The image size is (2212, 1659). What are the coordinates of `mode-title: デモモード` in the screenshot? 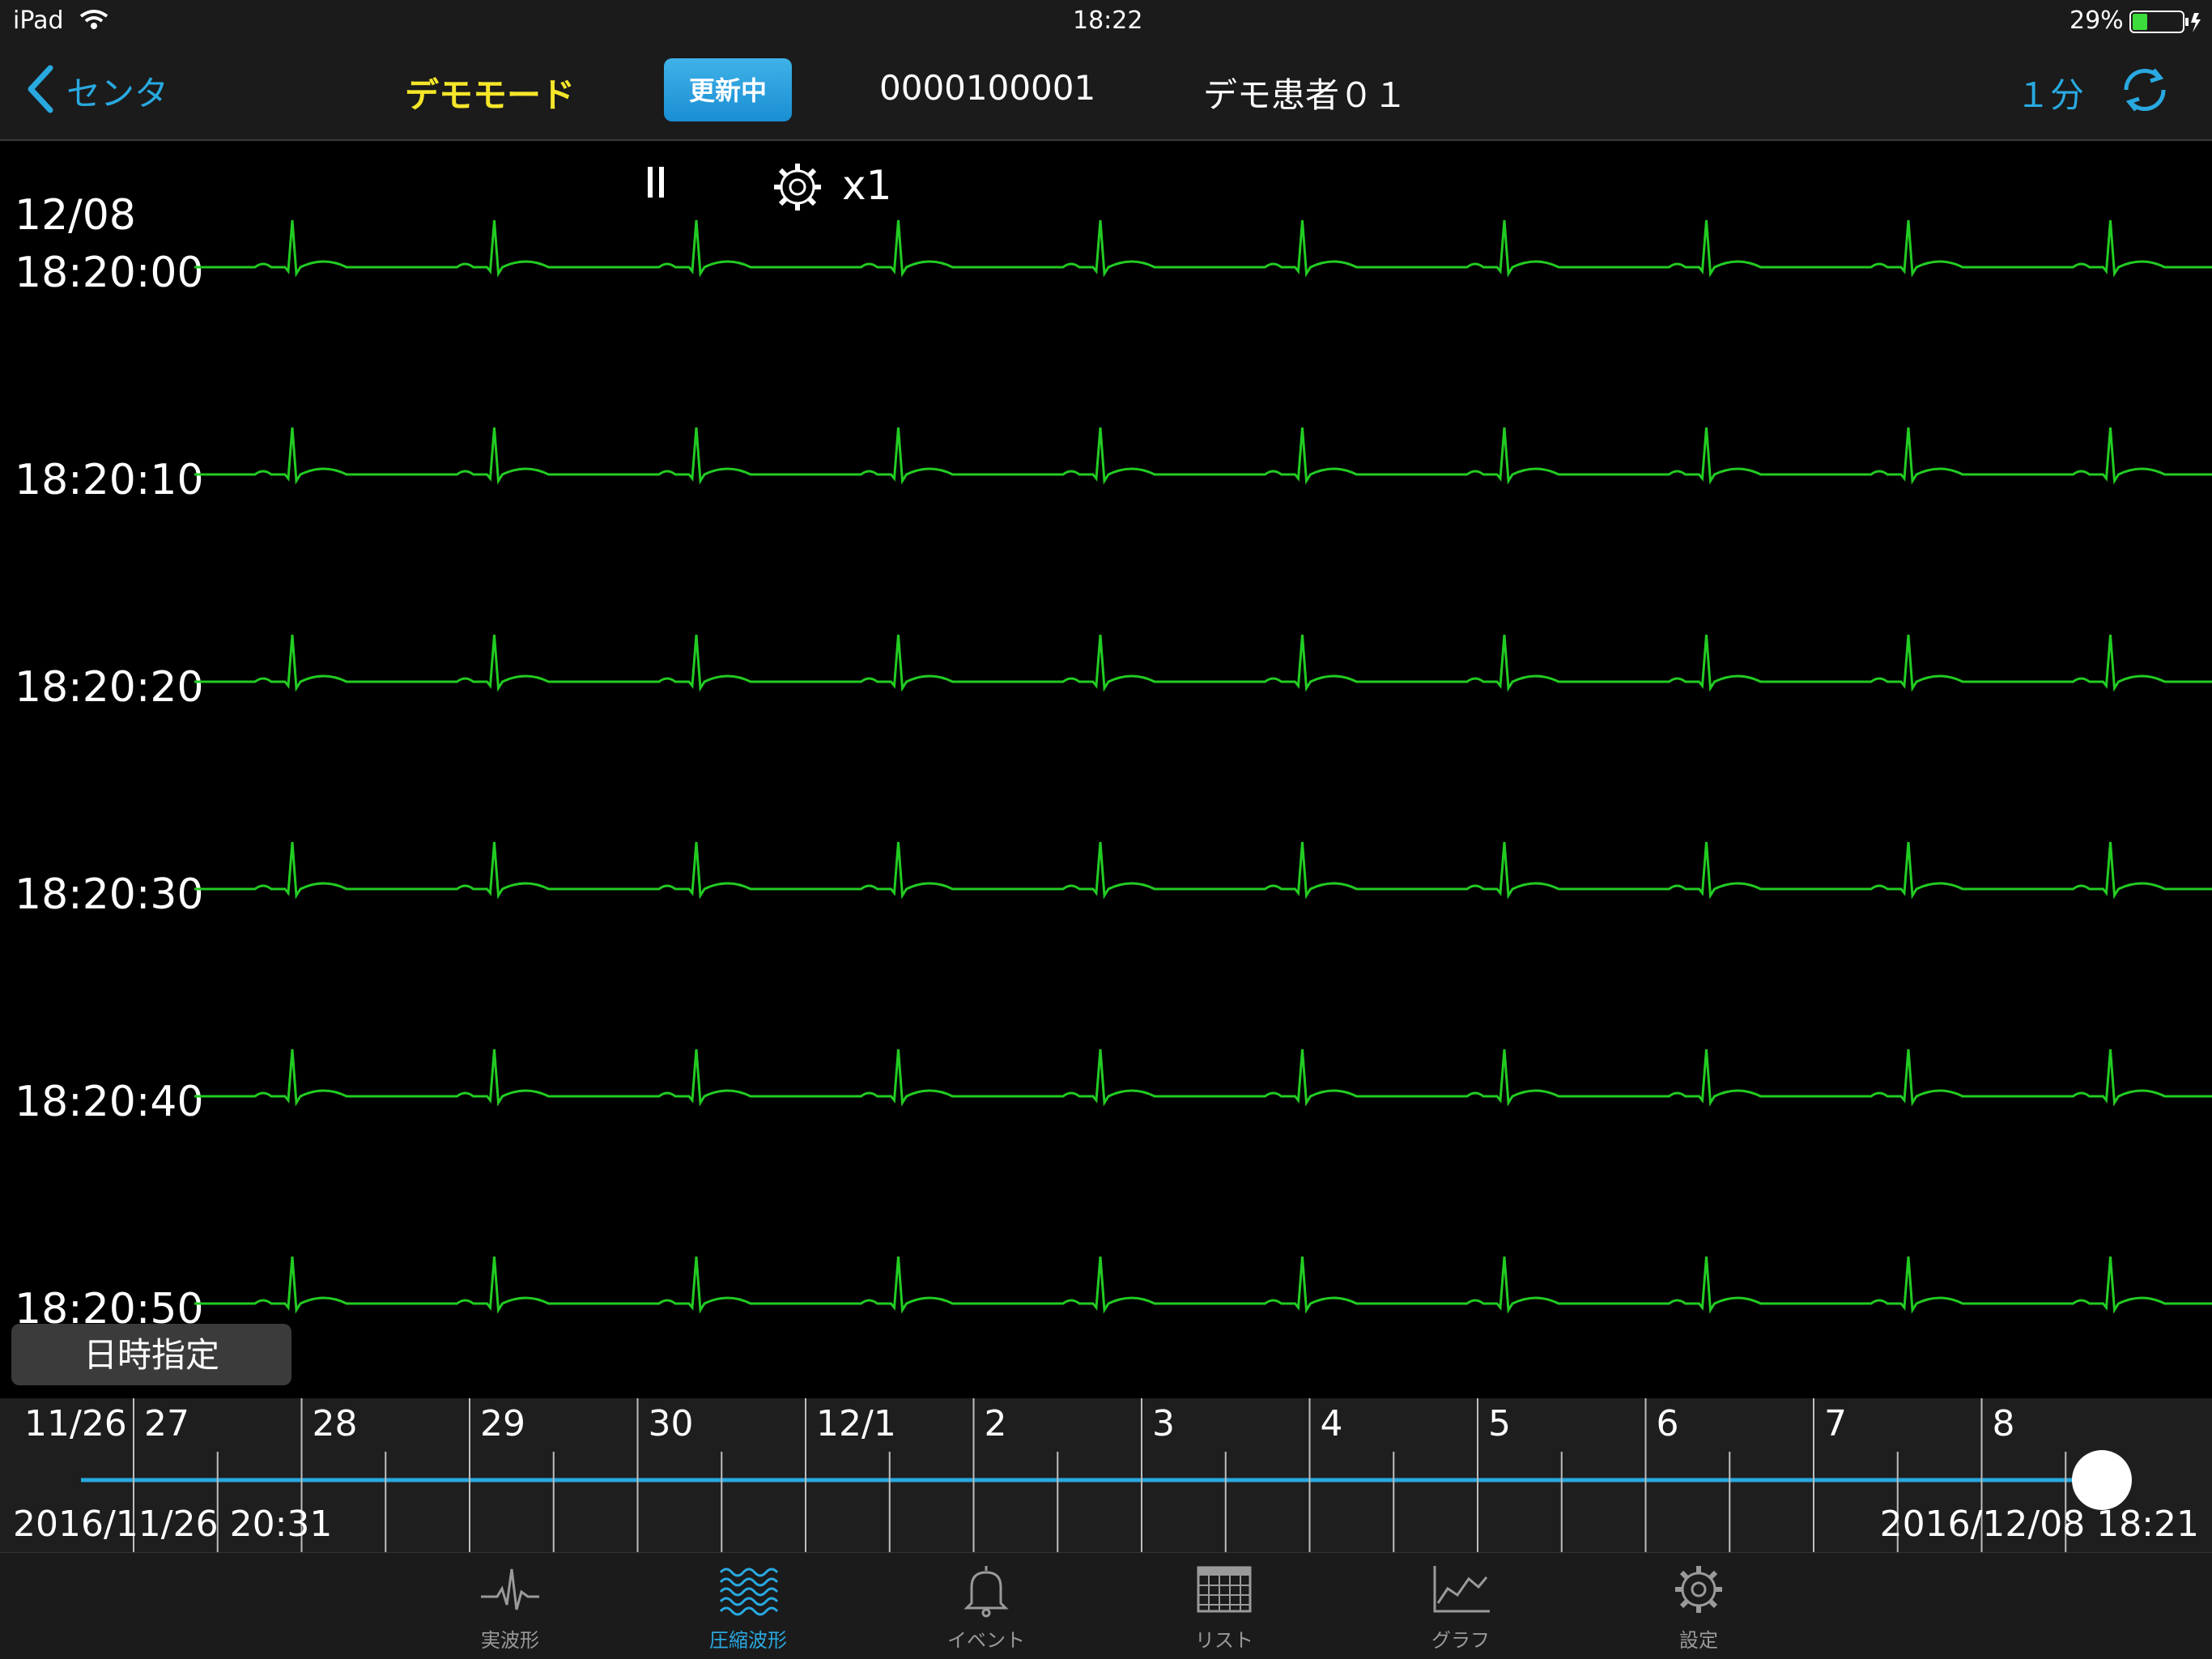 It's located at (491, 95).